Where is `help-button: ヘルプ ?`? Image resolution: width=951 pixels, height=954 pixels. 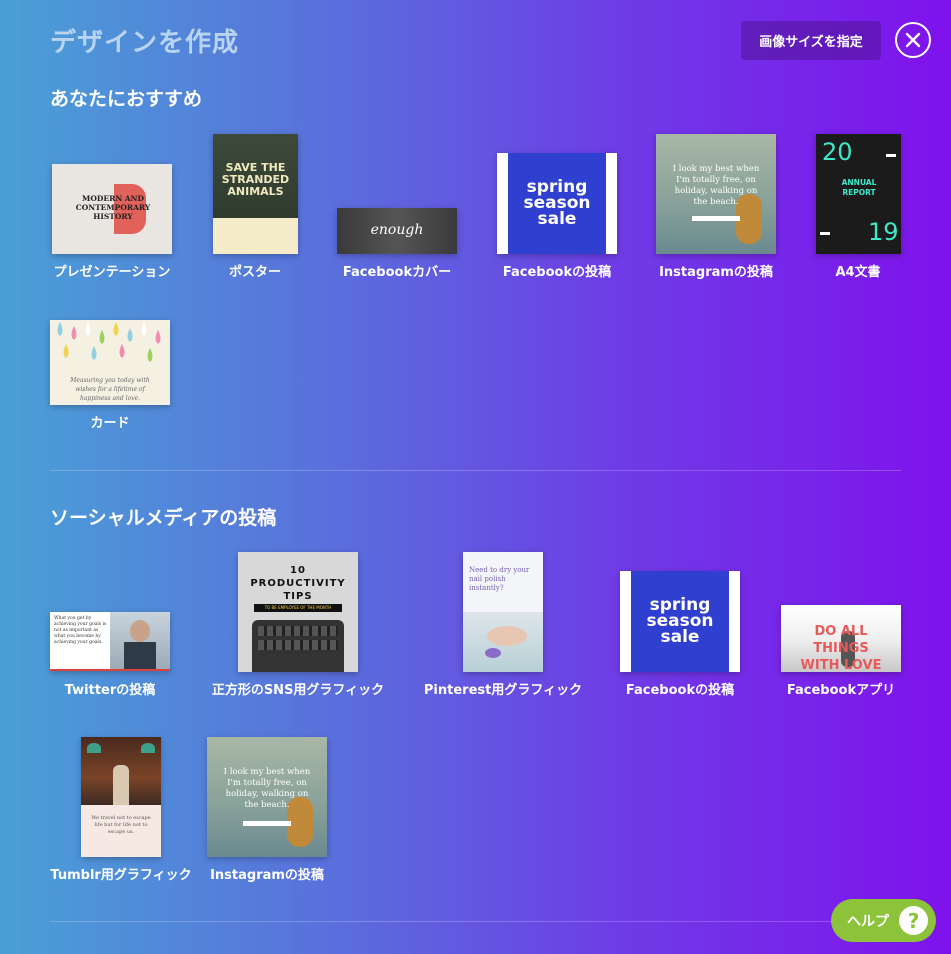
help-button: ヘルプ ? is located at coordinates (883, 920).